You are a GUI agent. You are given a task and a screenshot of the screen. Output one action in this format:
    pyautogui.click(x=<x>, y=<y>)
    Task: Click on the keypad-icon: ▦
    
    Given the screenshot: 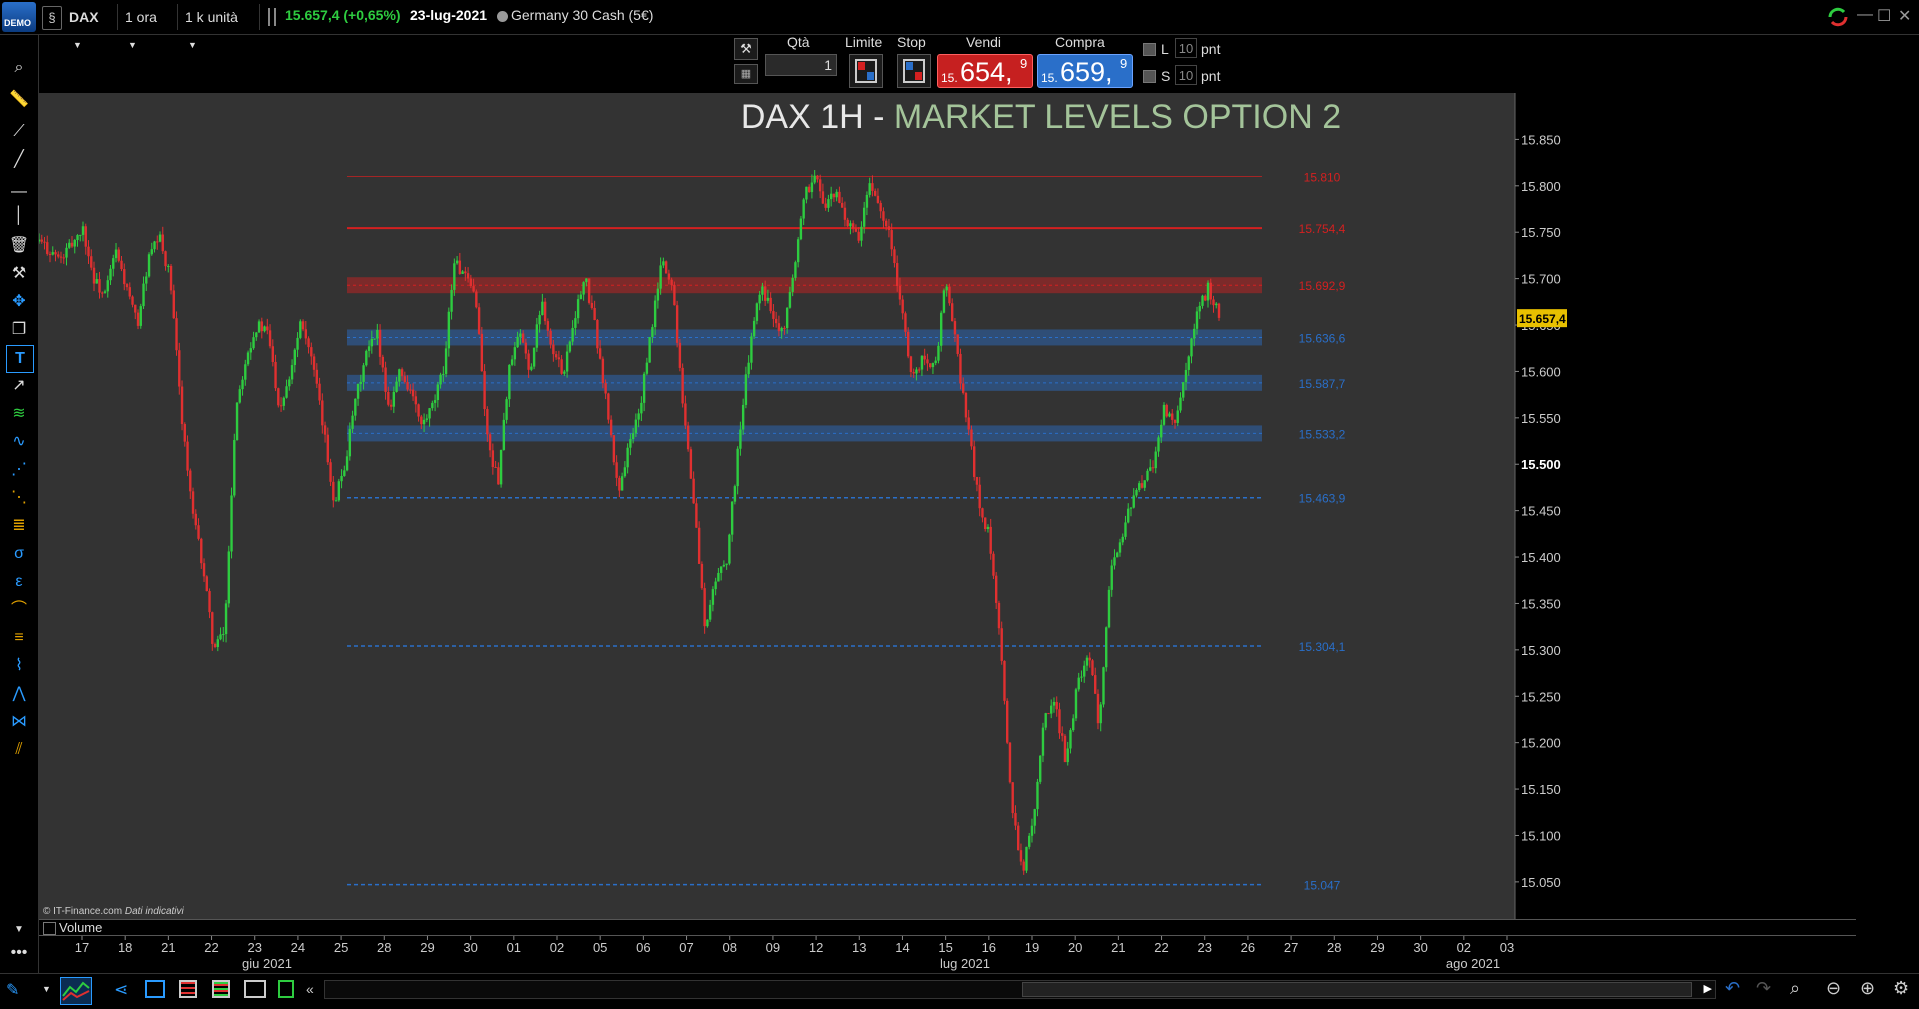 What is the action you would take?
    pyautogui.click(x=746, y=74)
    